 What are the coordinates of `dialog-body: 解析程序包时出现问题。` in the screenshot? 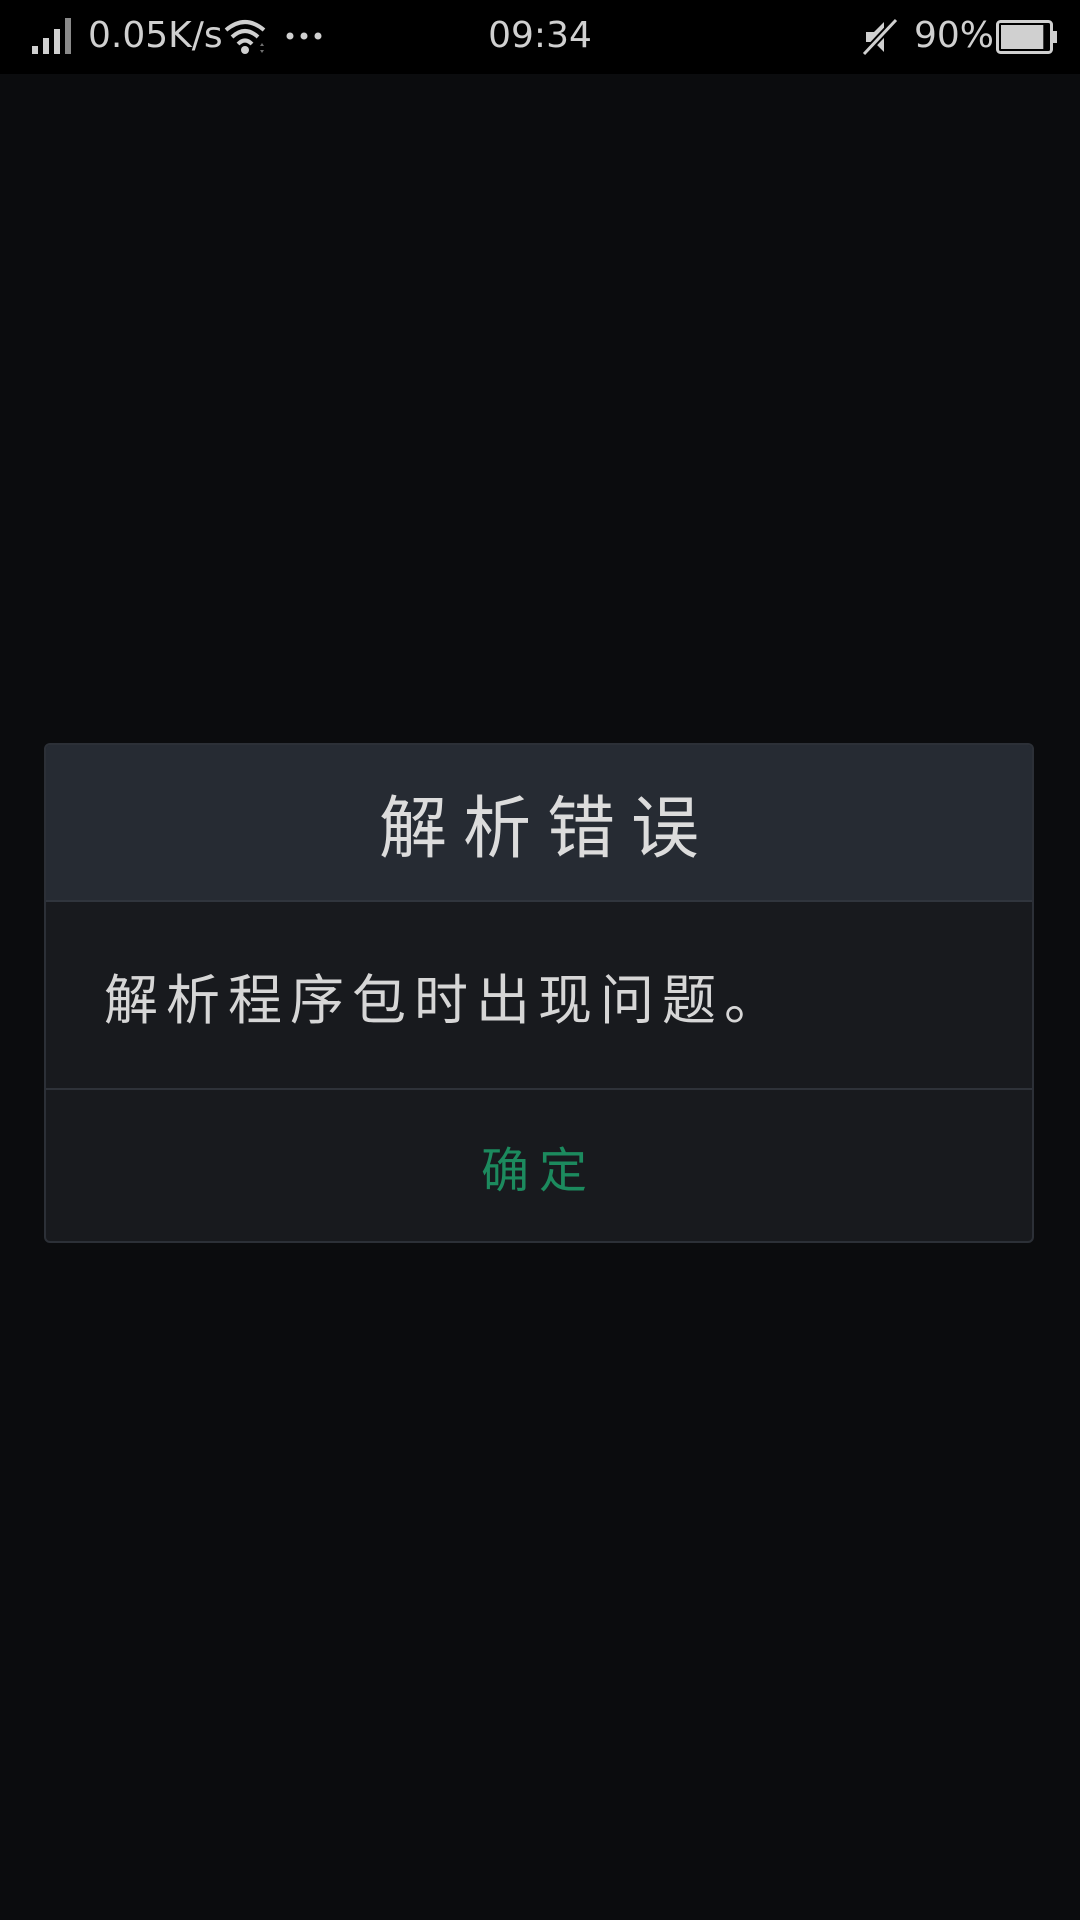 It's located at (539, 996).